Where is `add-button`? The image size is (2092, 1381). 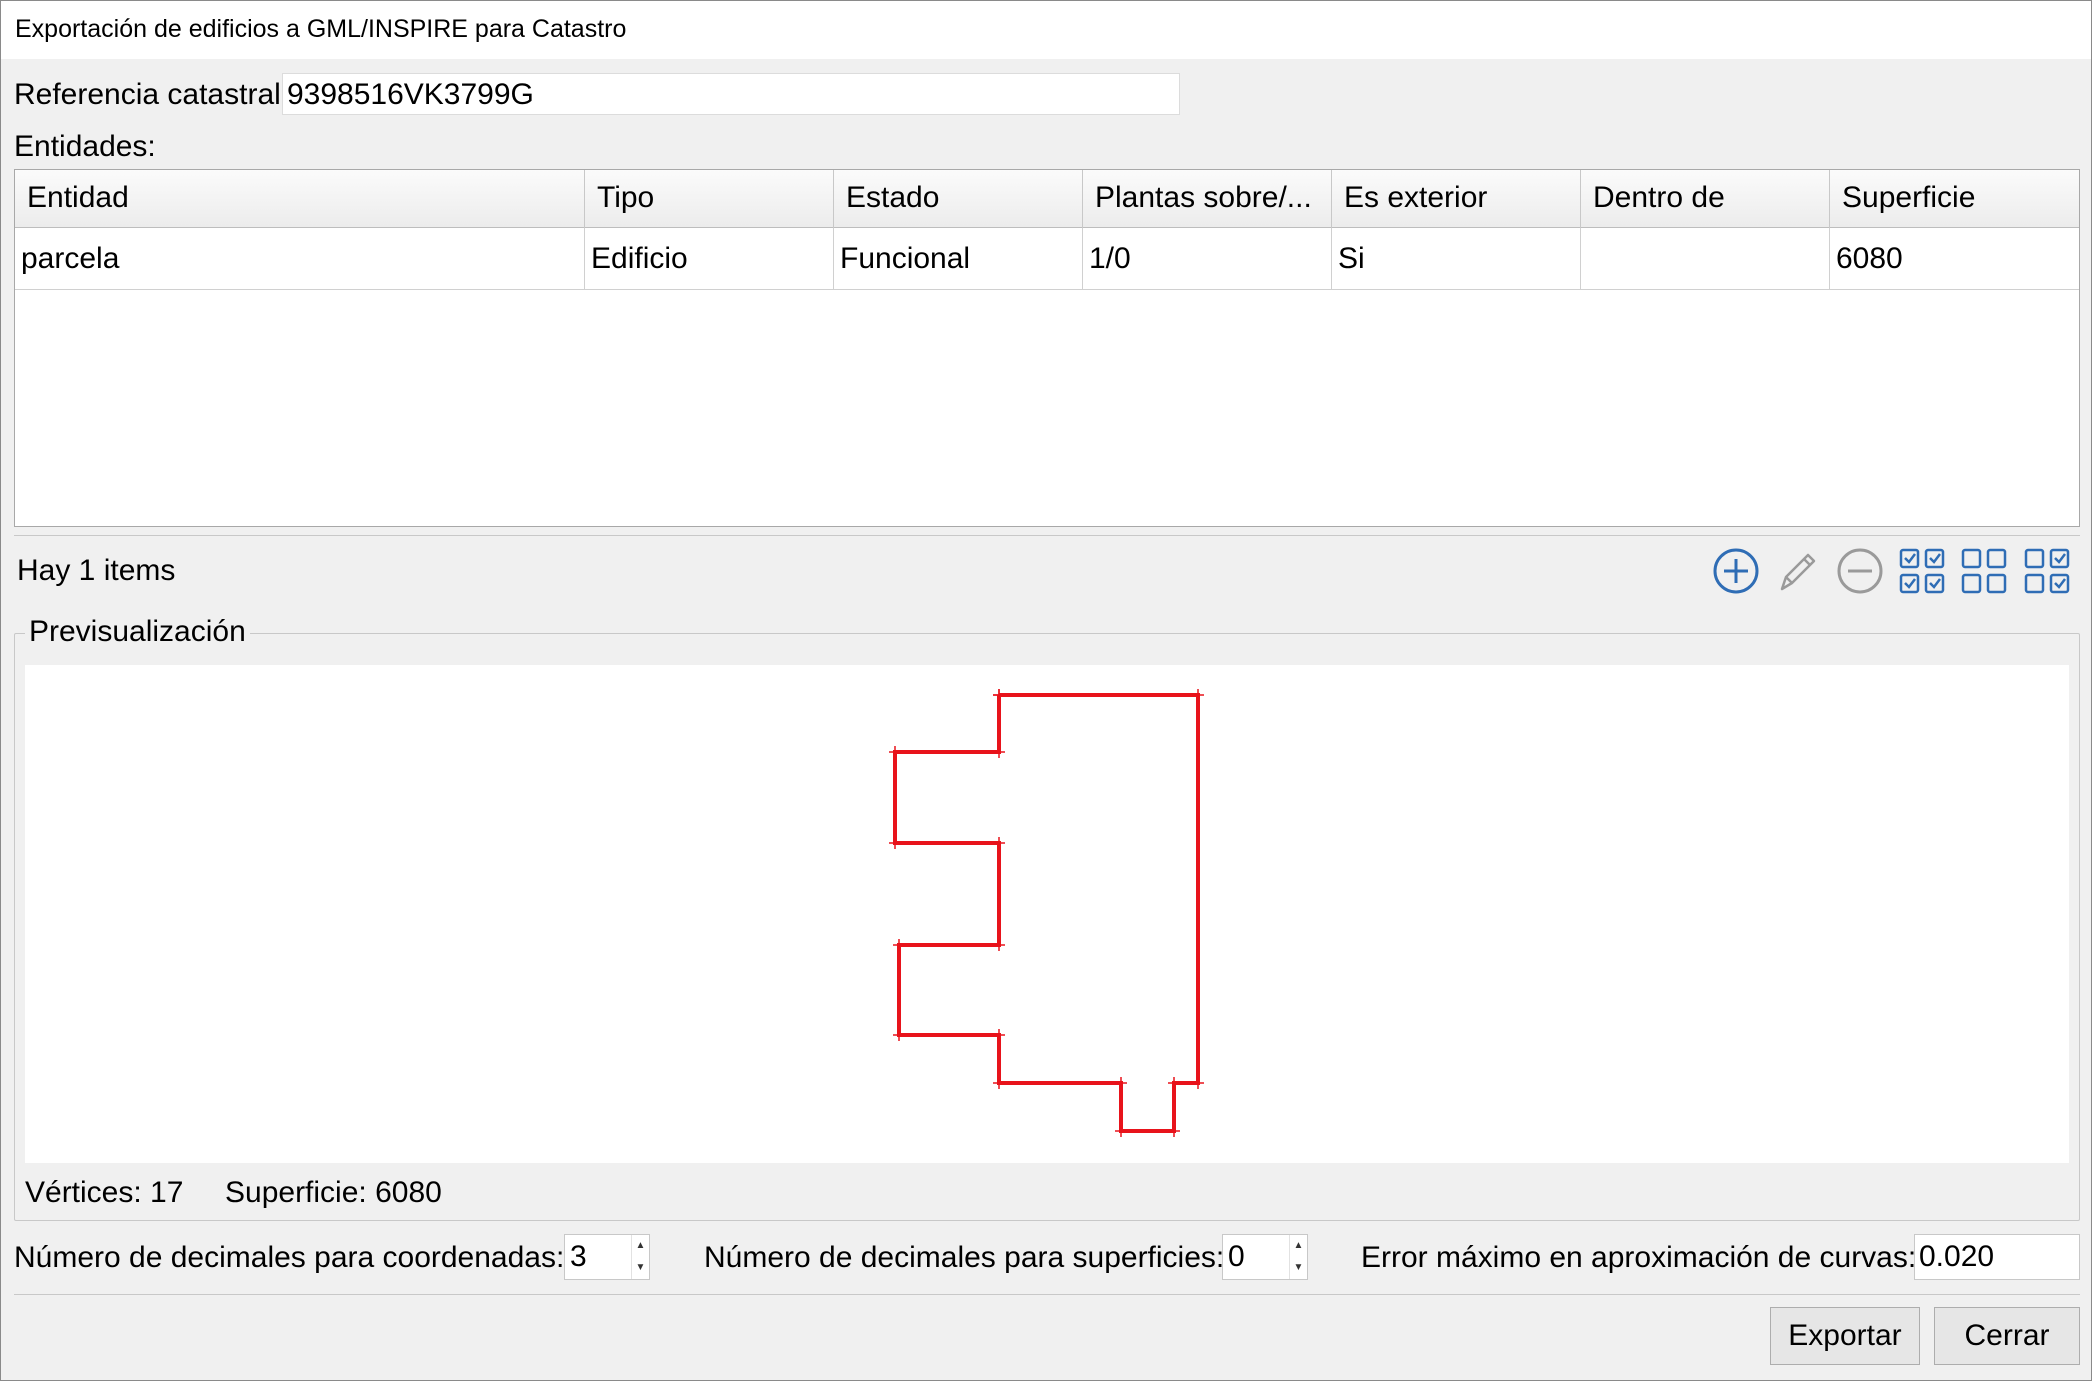
add-button is located at coordinates (1736, 571).